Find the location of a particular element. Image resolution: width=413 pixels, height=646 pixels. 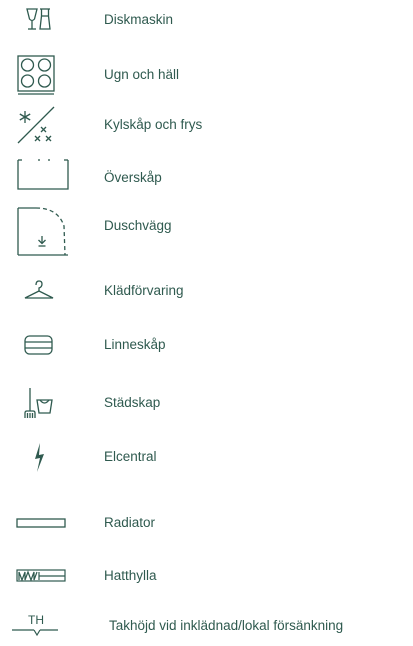

legend-label: Överskåp is located at coordinates (133, 177).